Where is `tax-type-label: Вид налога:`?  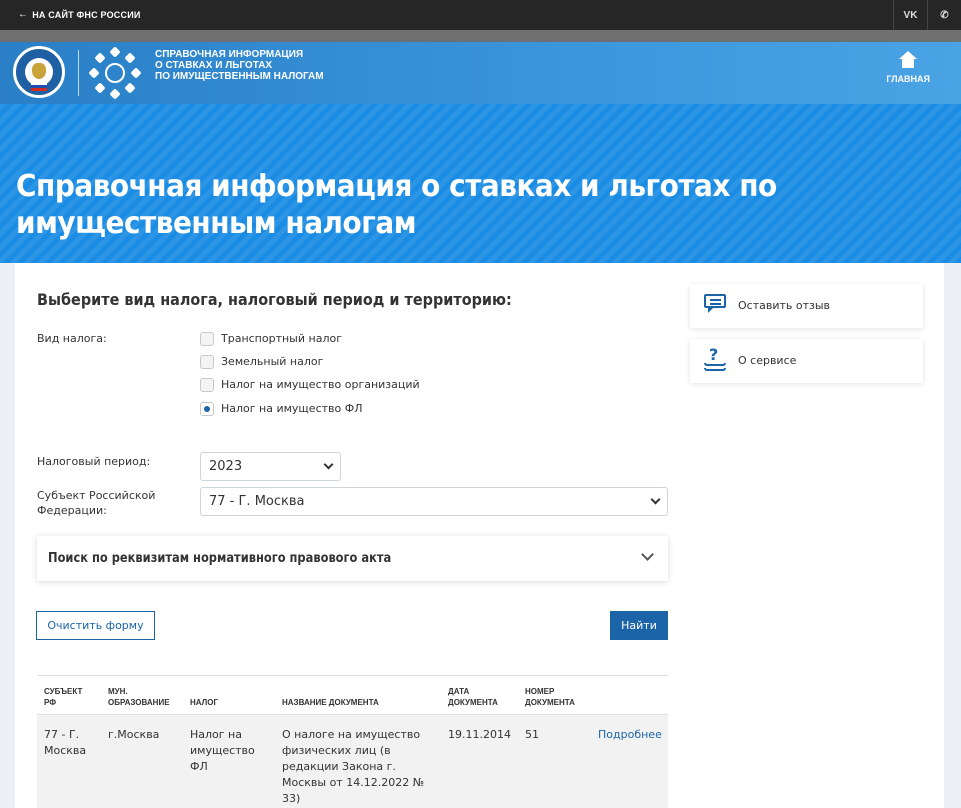 tax-type-label: Вид налога: is located at coordinates (72, 338).